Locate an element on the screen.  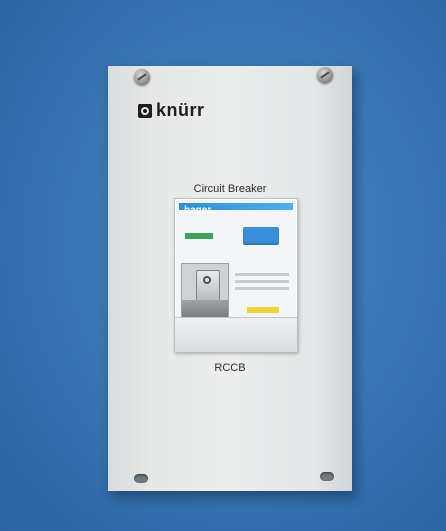
device-label-area is located at coordinates (262, 283).